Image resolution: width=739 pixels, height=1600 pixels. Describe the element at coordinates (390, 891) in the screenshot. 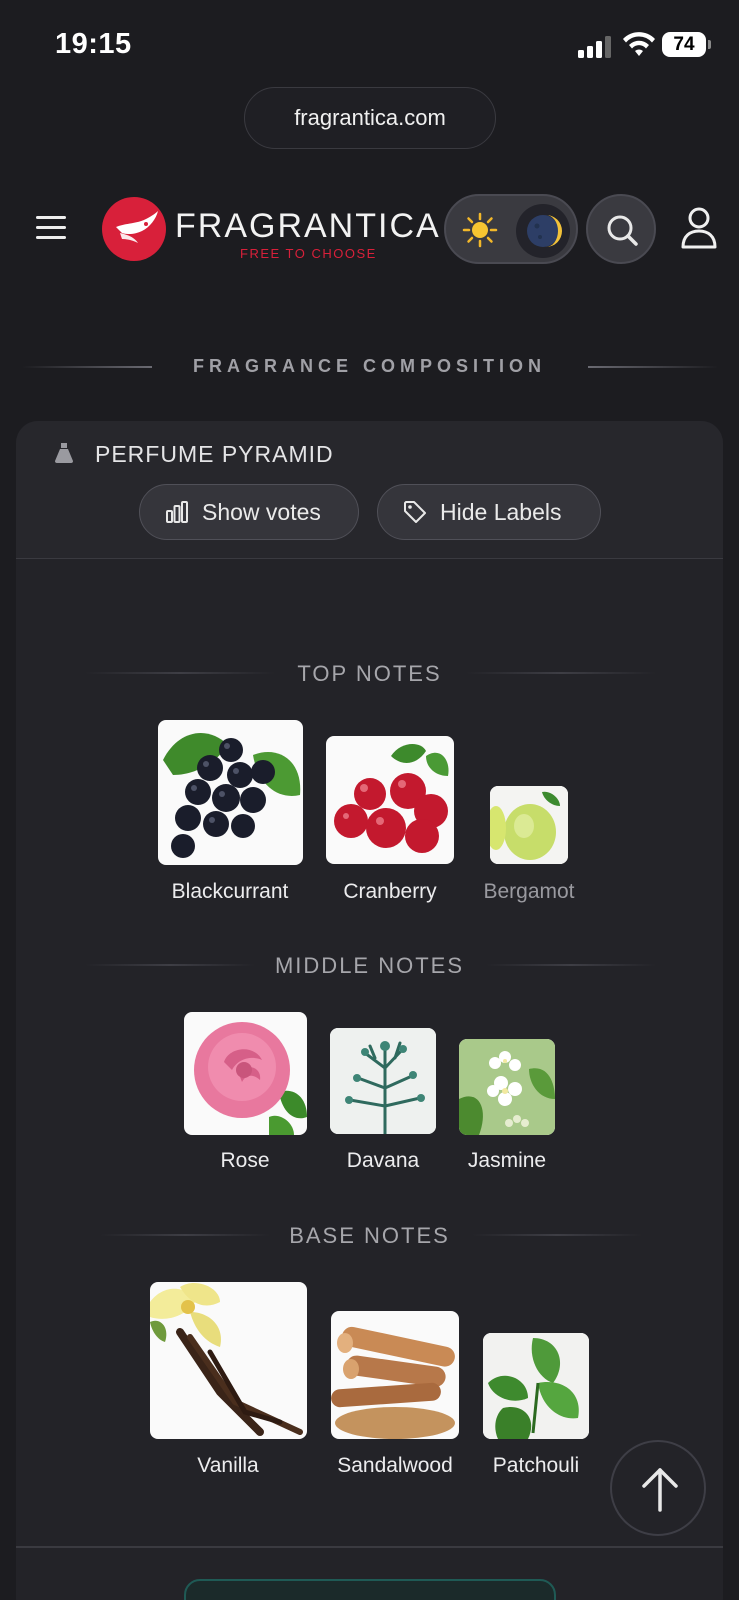

I see `note-label: Cranberry` at that location.